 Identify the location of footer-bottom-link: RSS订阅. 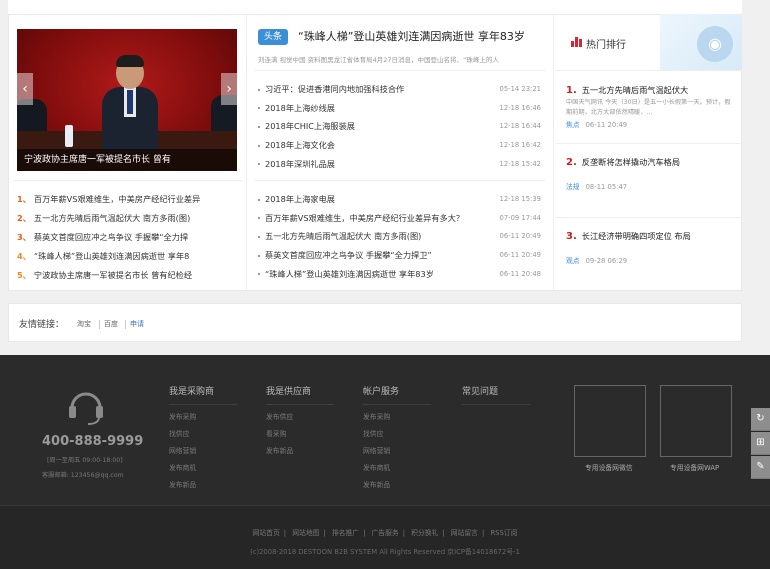
(503, 533).